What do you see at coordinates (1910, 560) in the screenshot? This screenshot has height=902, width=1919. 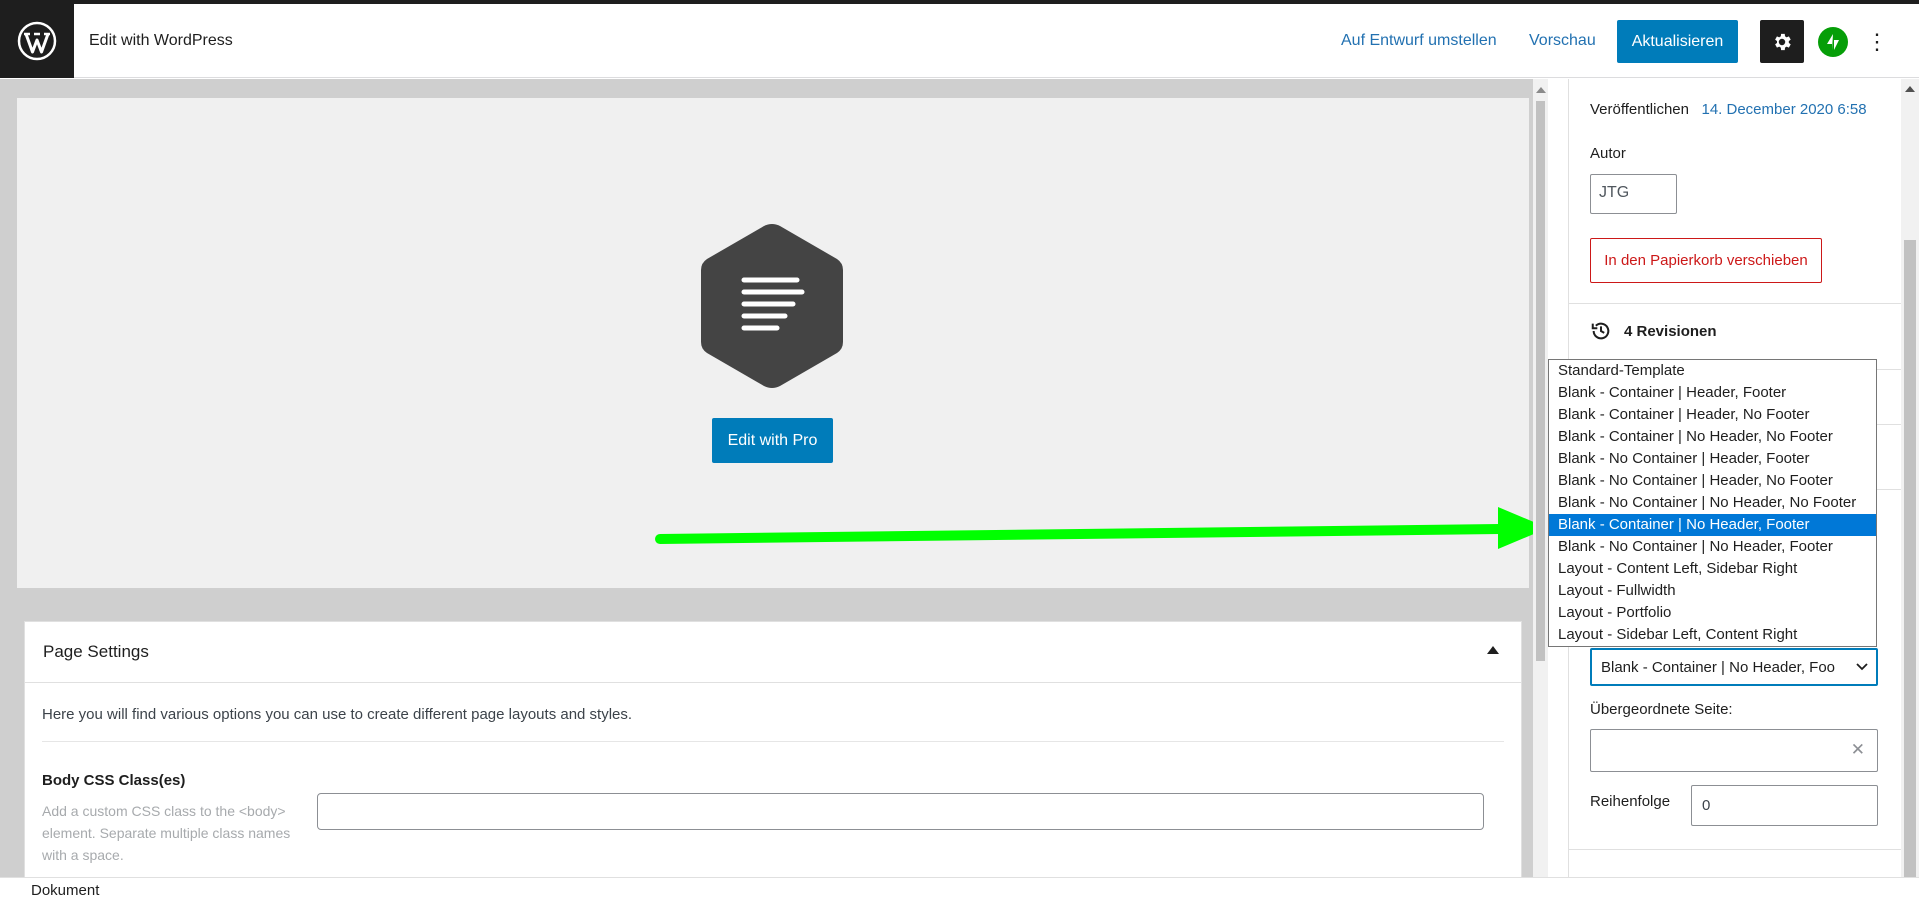 I see `sidebar-scrollbar-thumb` at bounding box center [1910, 560].